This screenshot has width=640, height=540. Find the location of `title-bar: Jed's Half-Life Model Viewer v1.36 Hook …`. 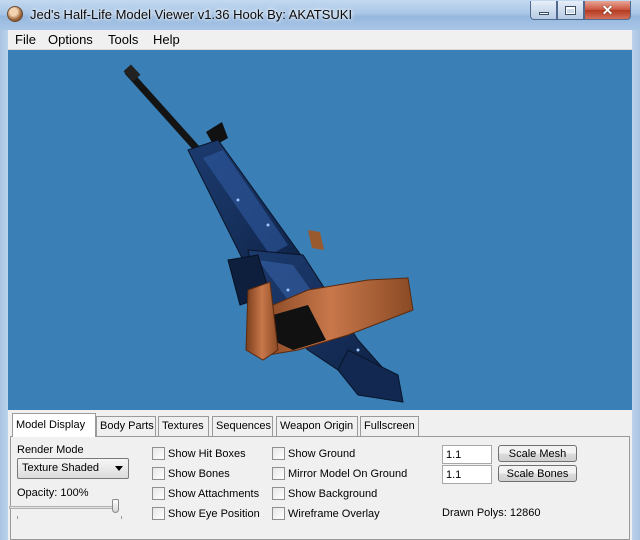

title-bar: Jed's Half-Life Model Viewer v1.36 Hook … is located at coordinates (320, 15).